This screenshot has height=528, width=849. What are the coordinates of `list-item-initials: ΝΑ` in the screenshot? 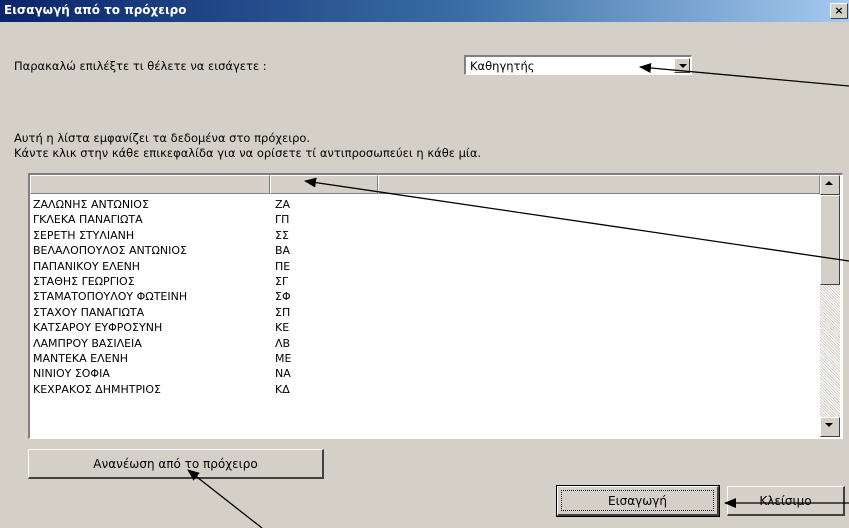 It's located at (283, 374).